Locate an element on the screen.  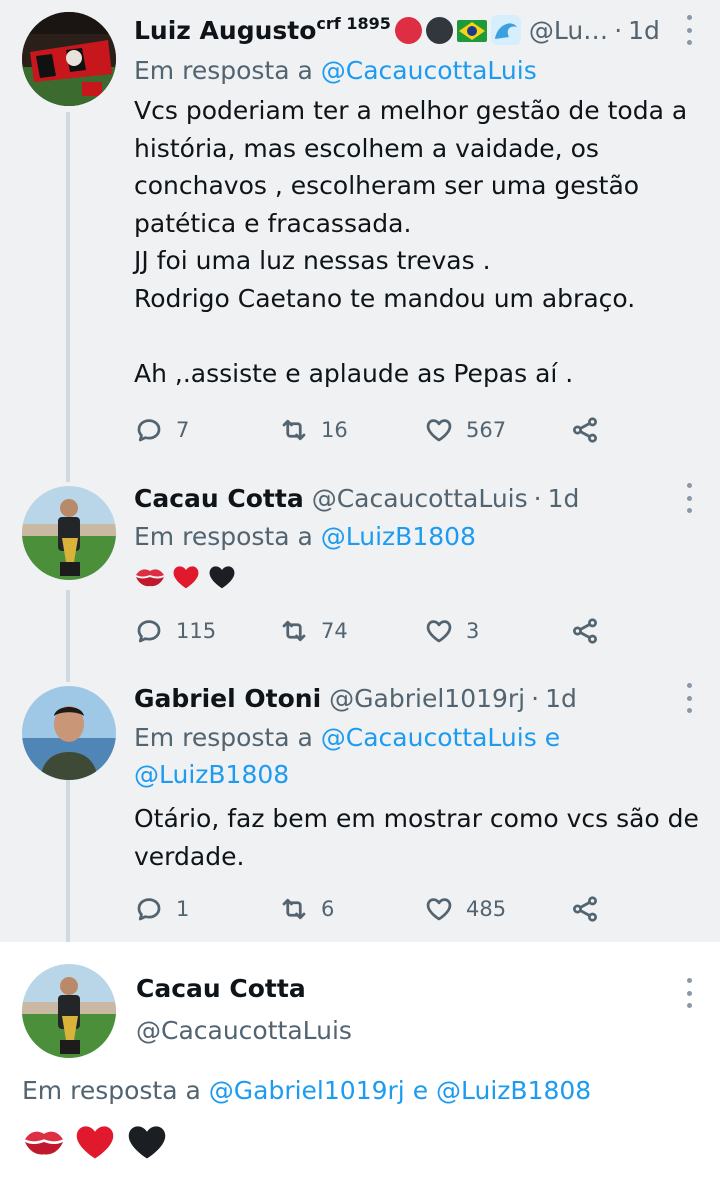
like-count: 485 is located at coordinates (486, 909).